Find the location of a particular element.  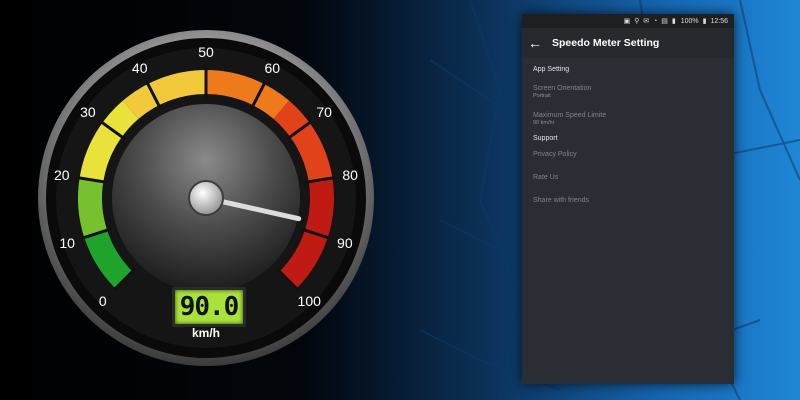

tick-label: 80 is located at coordinates (350, 175).